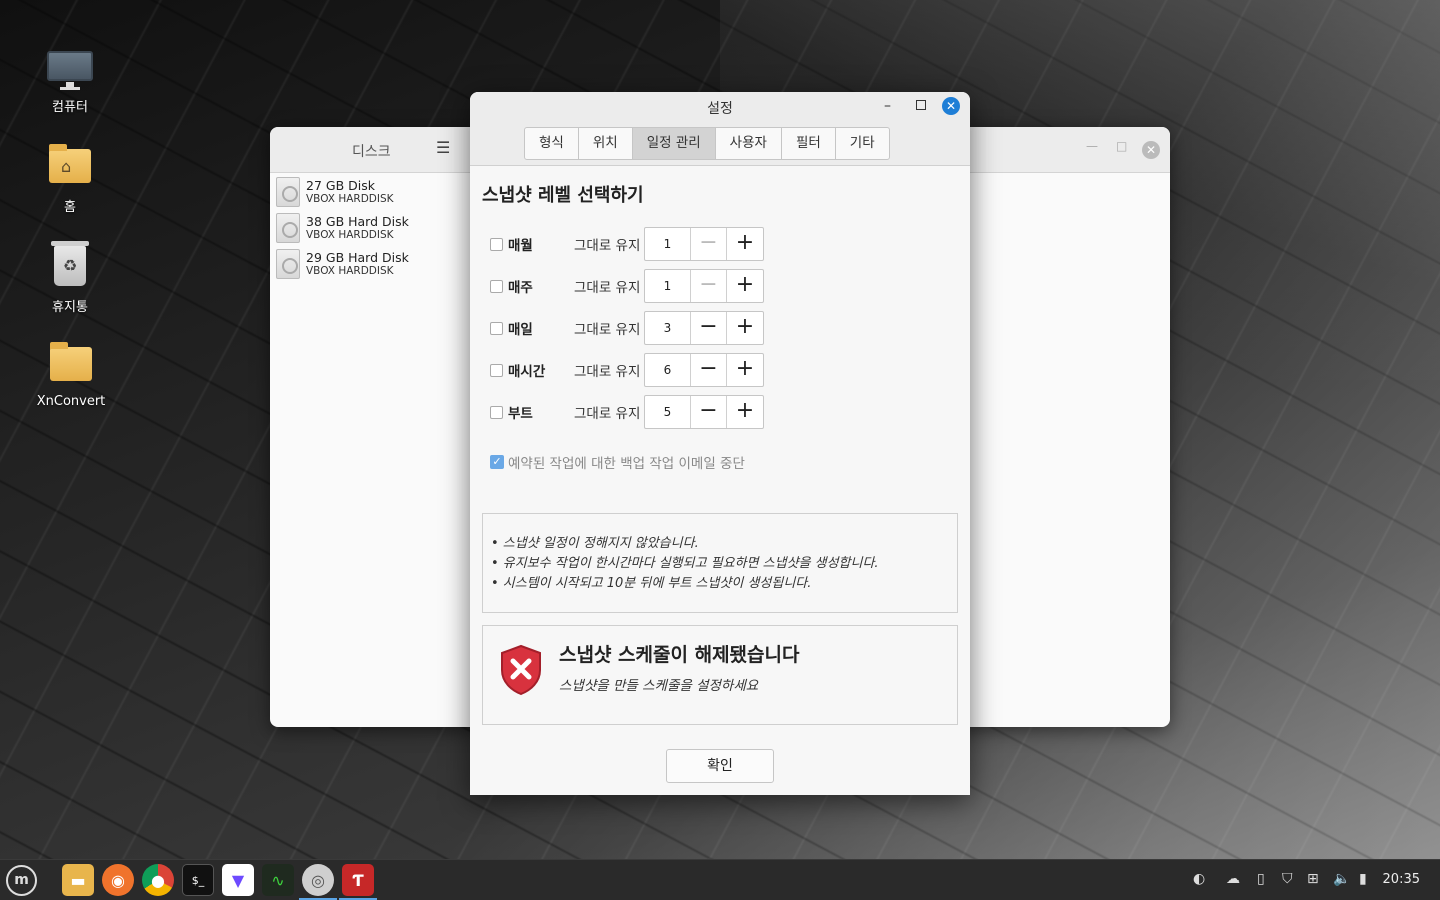 The width and height of the screenshot is (1440, 900). I want to click on level-row-hourly: 매시간 그대로 유지 6 − +, so click(627, 370).